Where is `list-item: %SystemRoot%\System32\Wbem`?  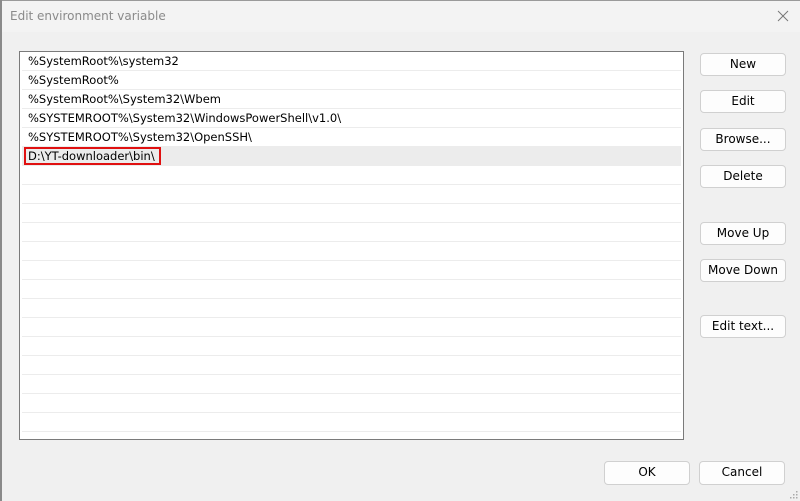
list-item: %SystemRoot%\System32\Wbem is located at coordinates (351, 99).